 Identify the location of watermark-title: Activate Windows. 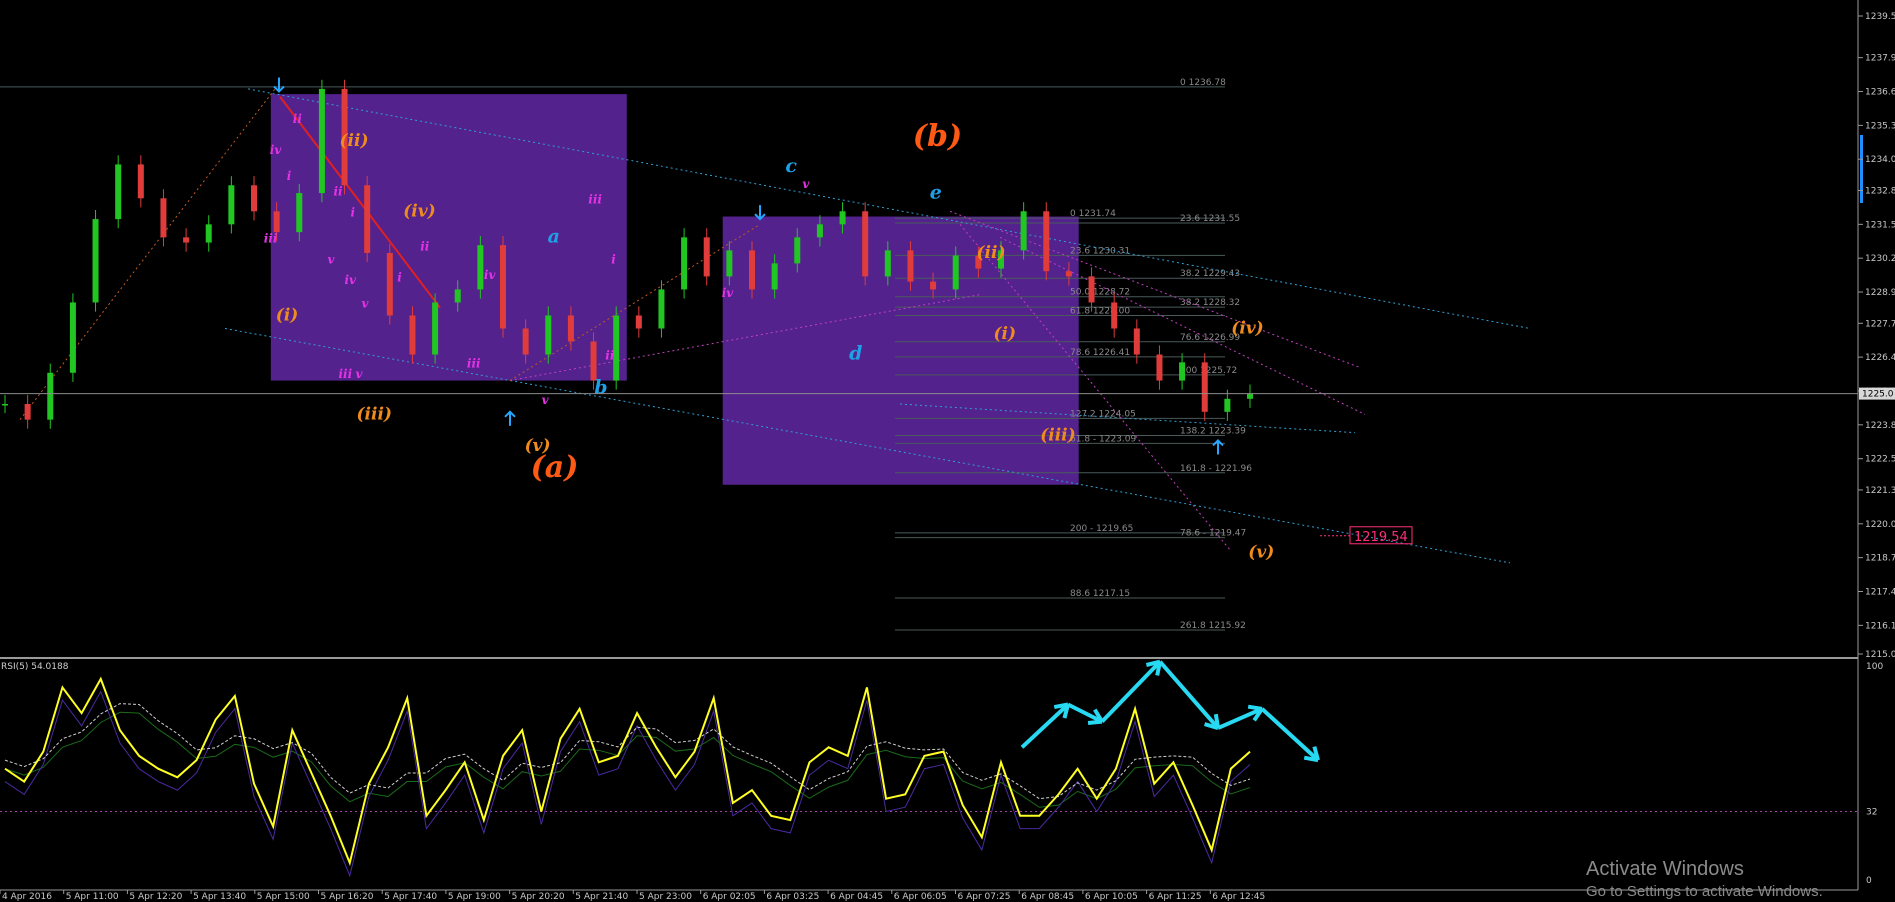
(1665, 869).